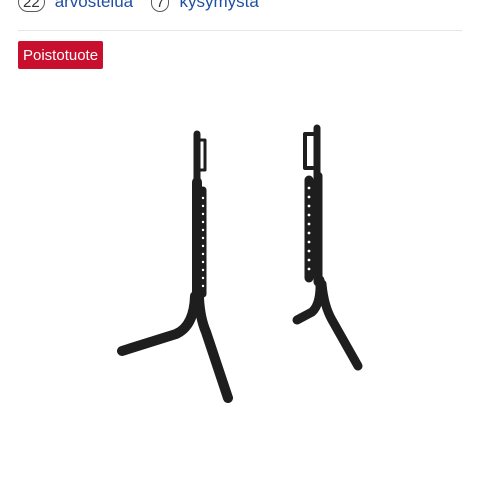 The height and width of the screenshot is (480, 480). What do you see at coordinates (327, 247) in the screenshot?
I see `right-leg` at bounding box center [327, 247].